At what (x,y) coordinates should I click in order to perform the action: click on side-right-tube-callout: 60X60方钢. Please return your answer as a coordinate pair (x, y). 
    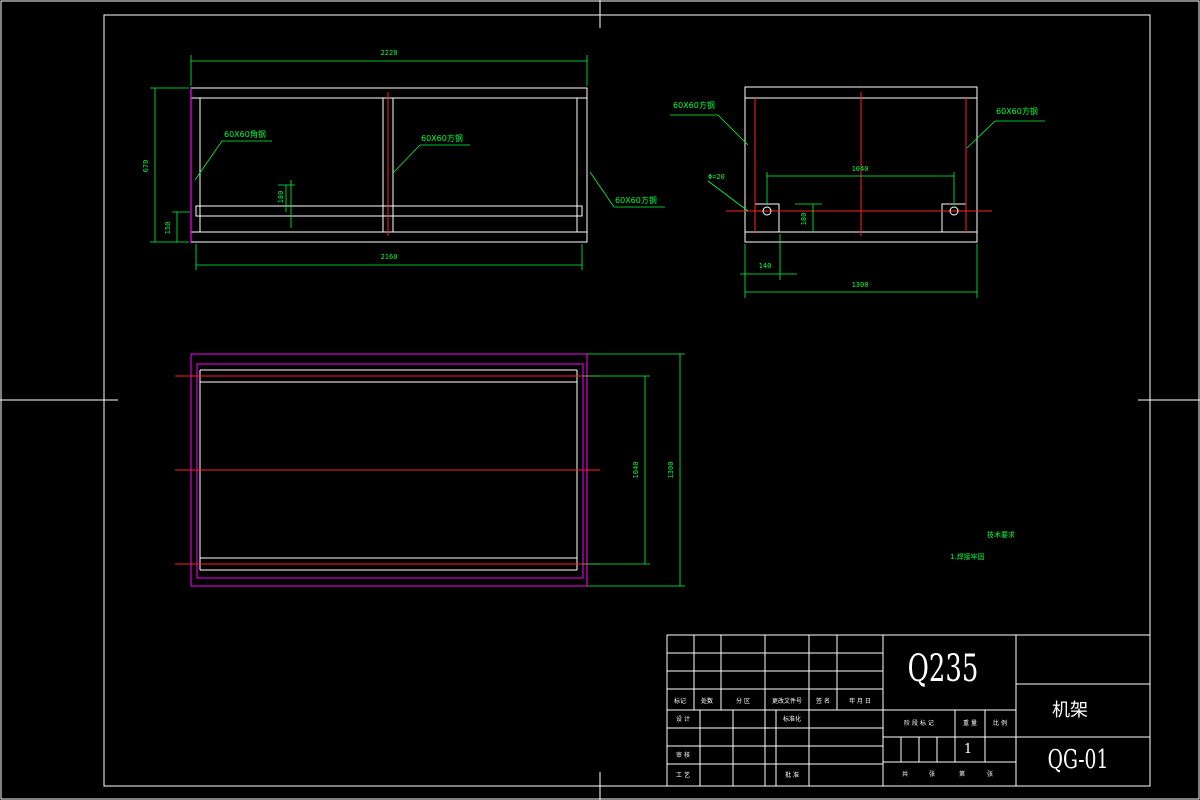
    Looking at the image, I should click on (1017, 111).